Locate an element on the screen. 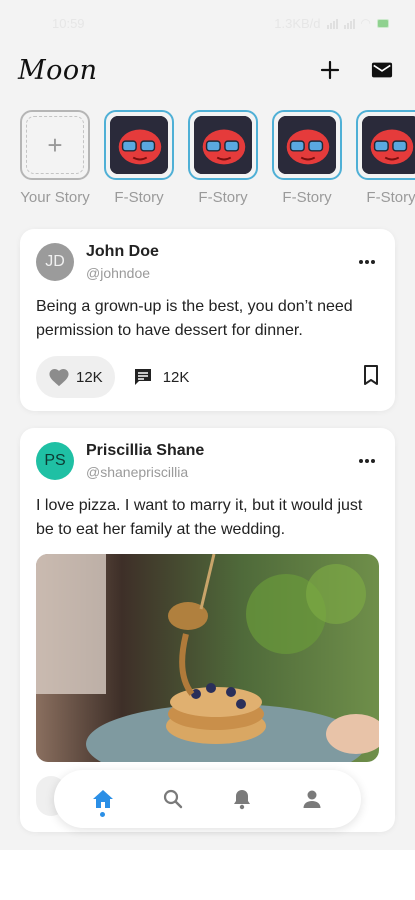 The image size is (415, 900). system-navigation-bar is located at coordinates (207, 875).